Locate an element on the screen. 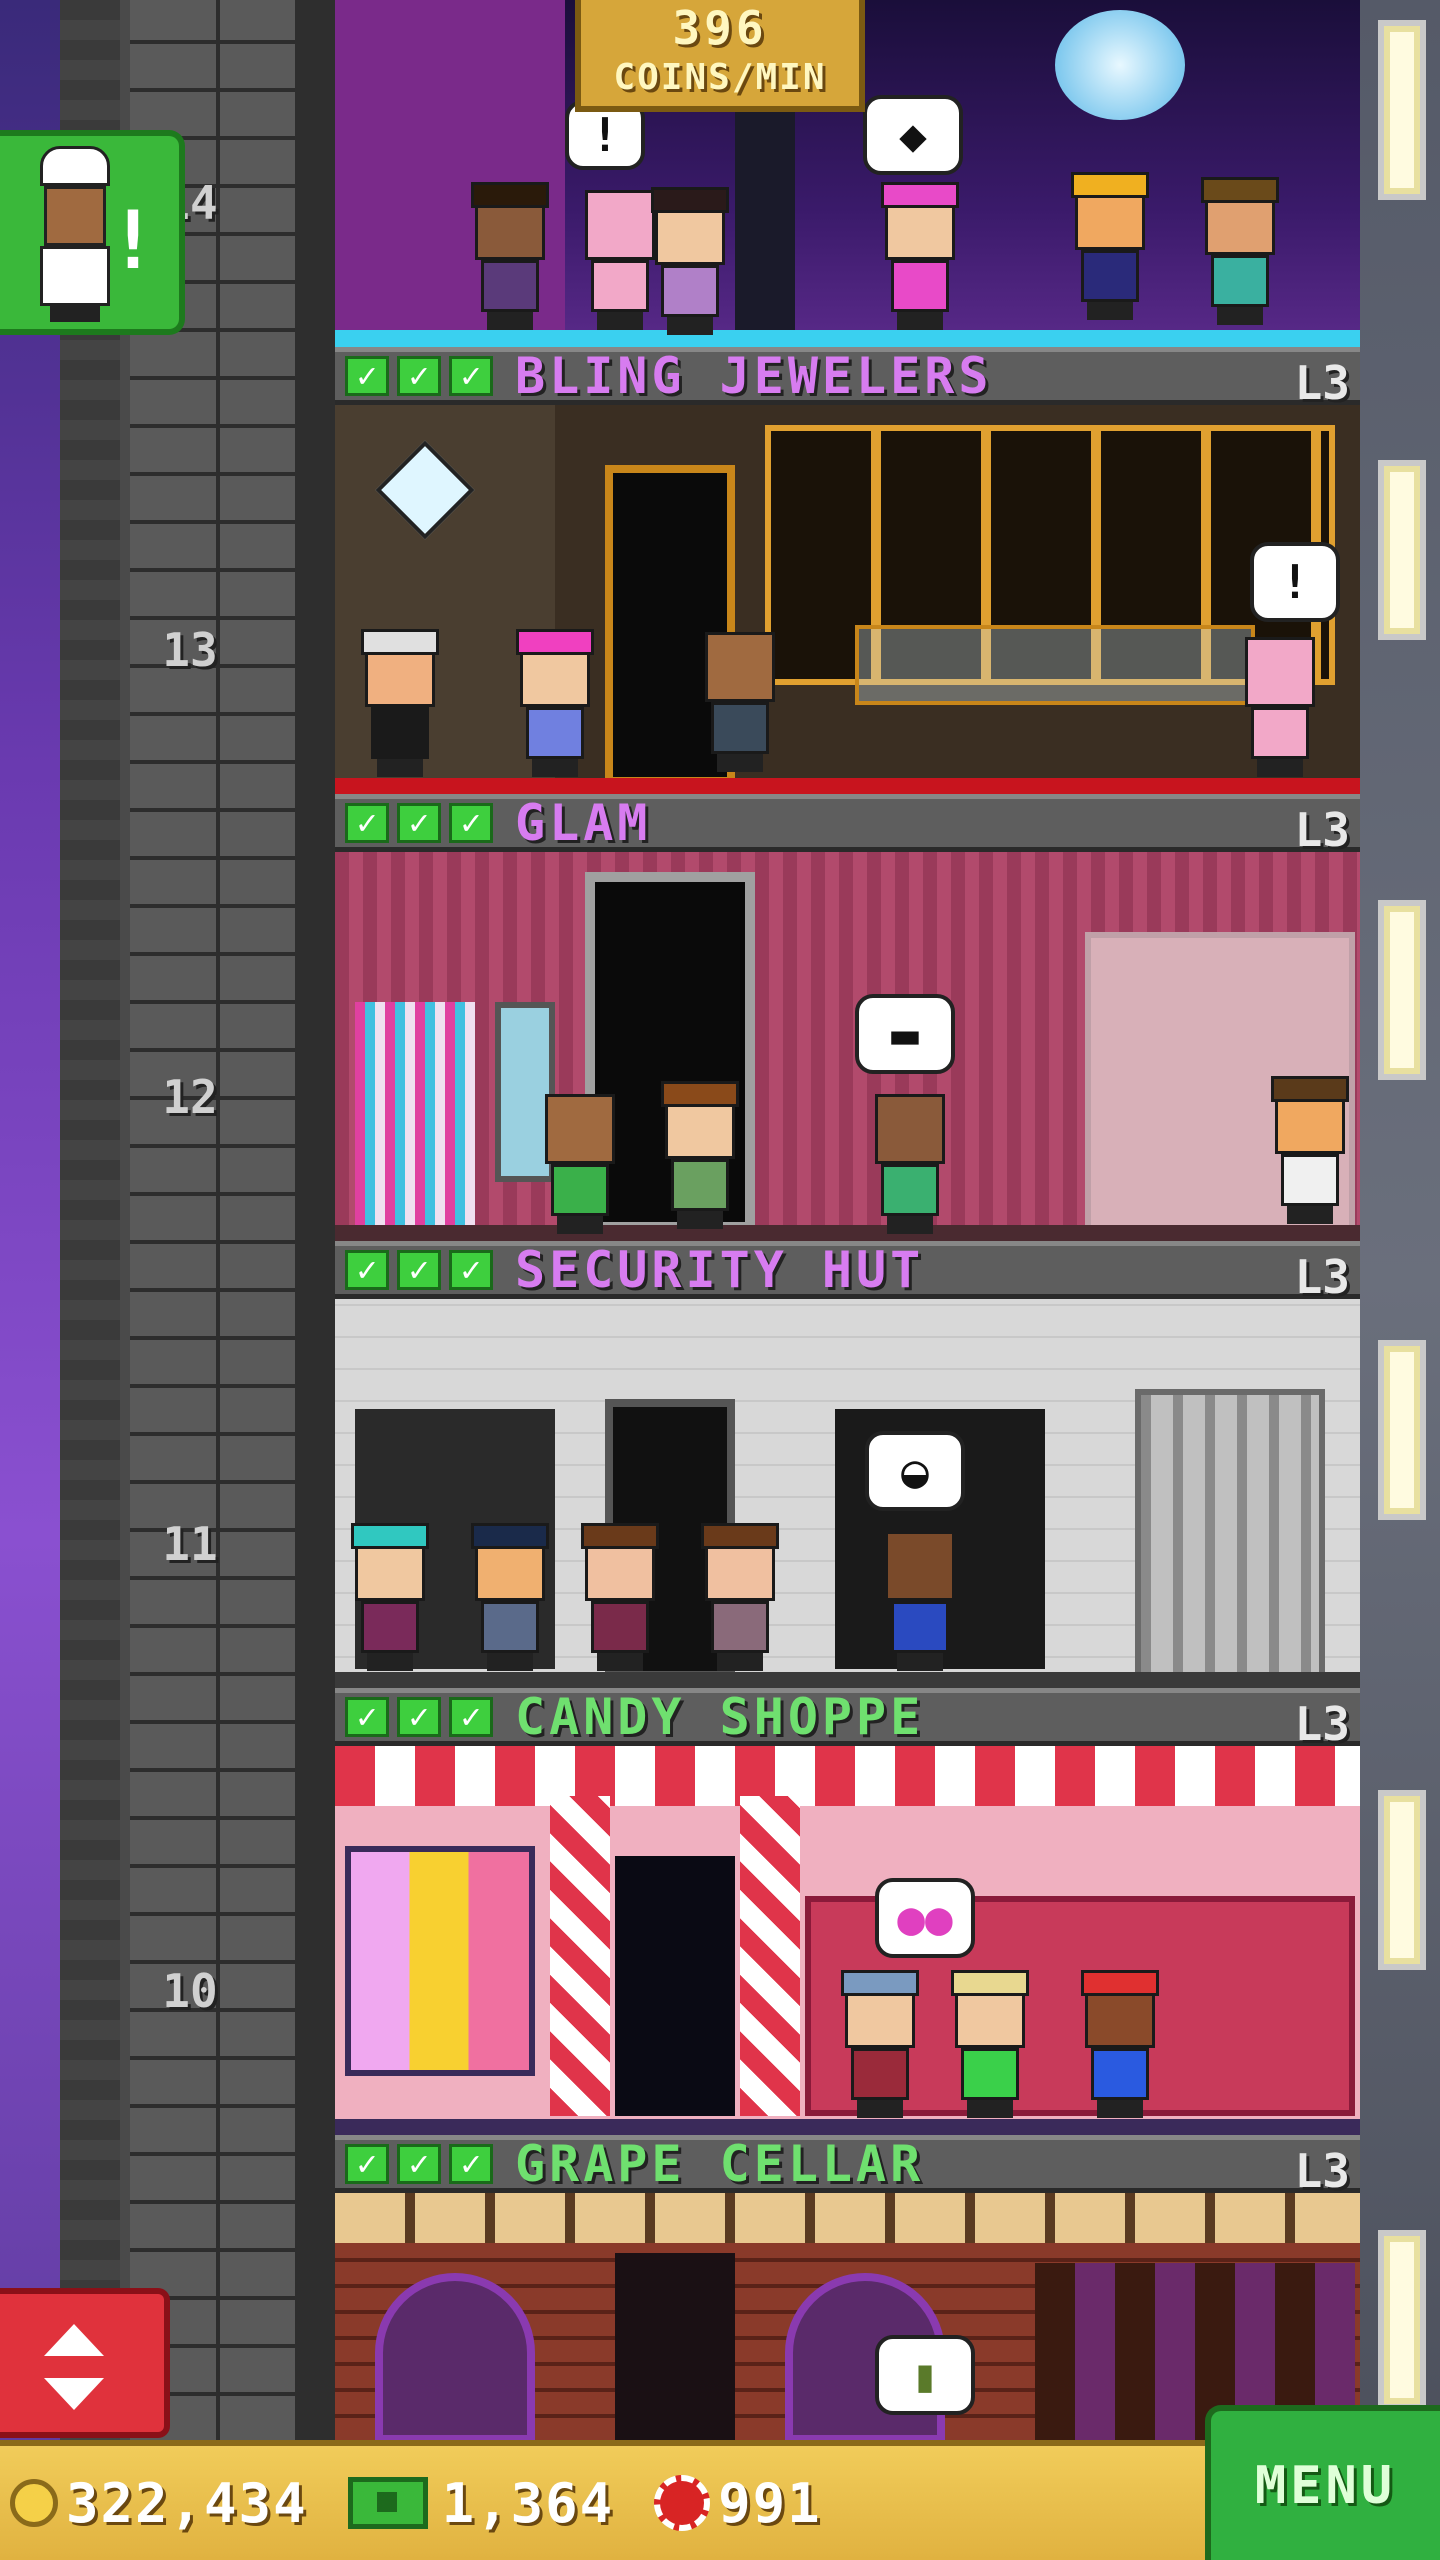 This screenshot has height=2560, width=1440. candy-icon: ●● is located at coordinates (925, 1918).